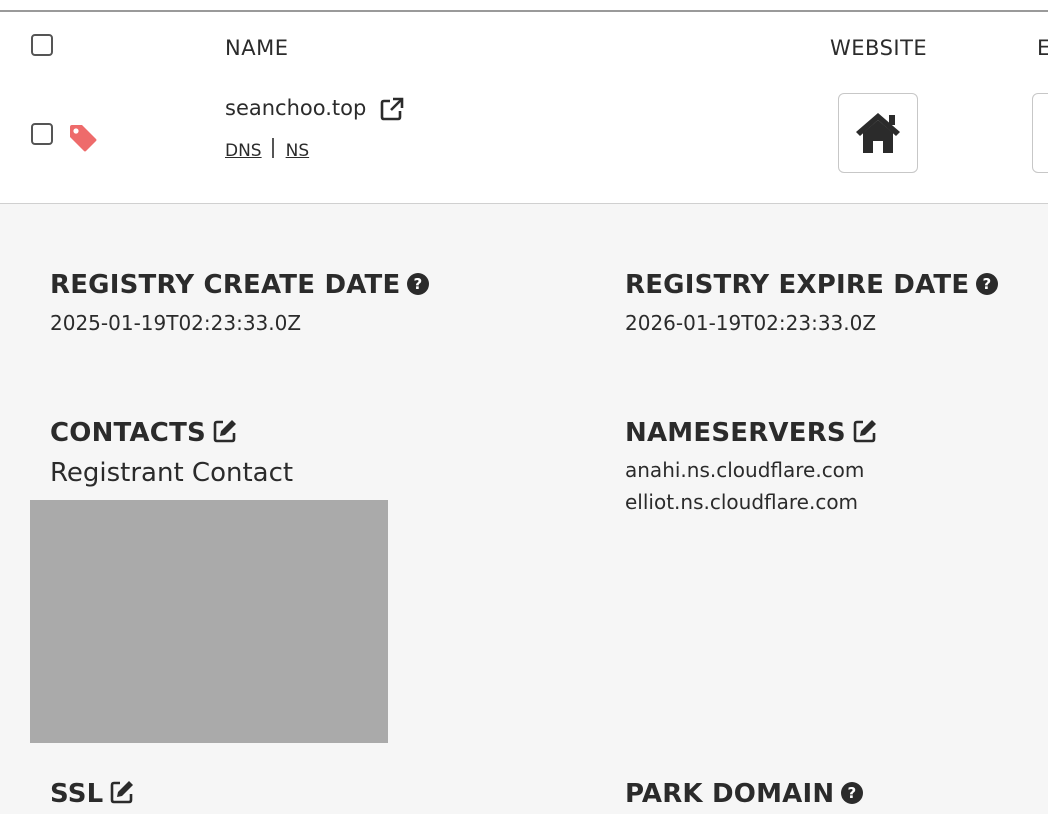 The height and width of the screenshot is (814, 1048). Describe the element at coordinates (524, 47) in the screenshot. I see `table-header: NAME WEBSITE E` at that location.